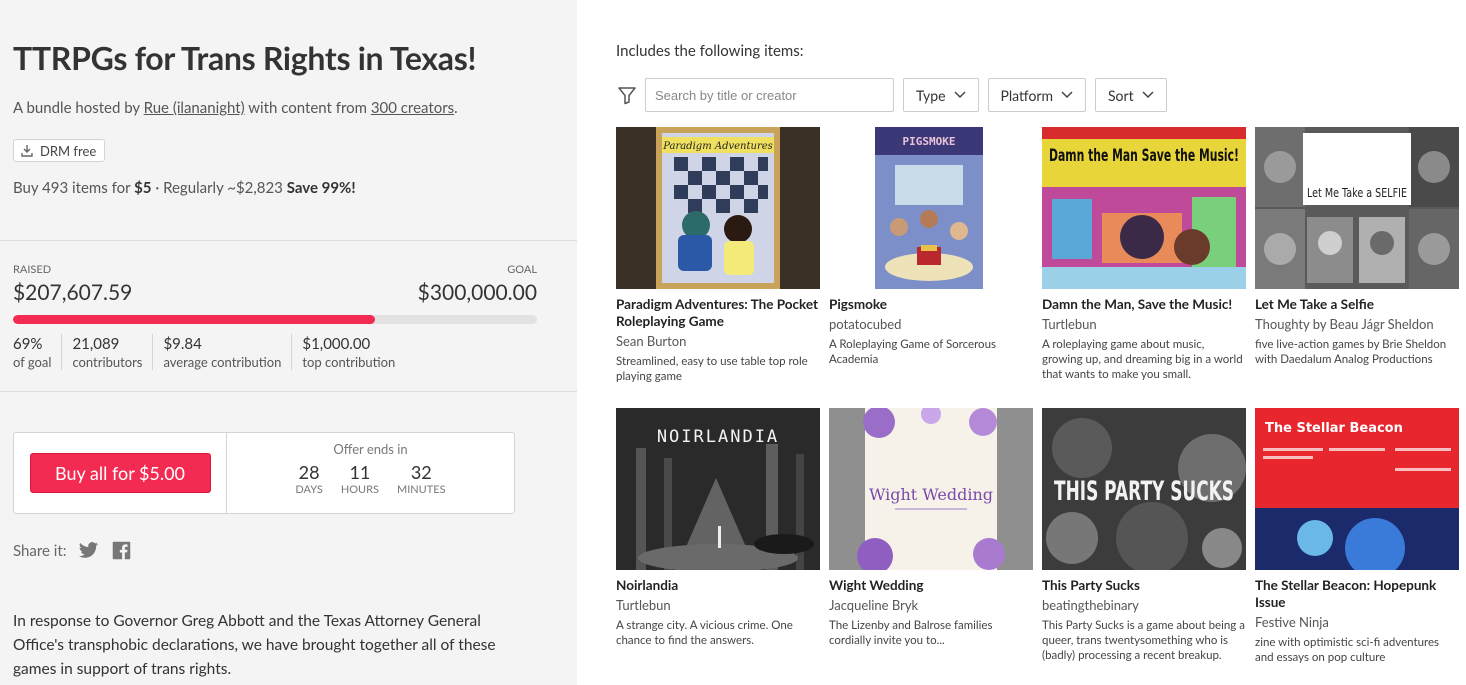  I want to click on item-cover: PIGSMOKE, so click(931, 208).